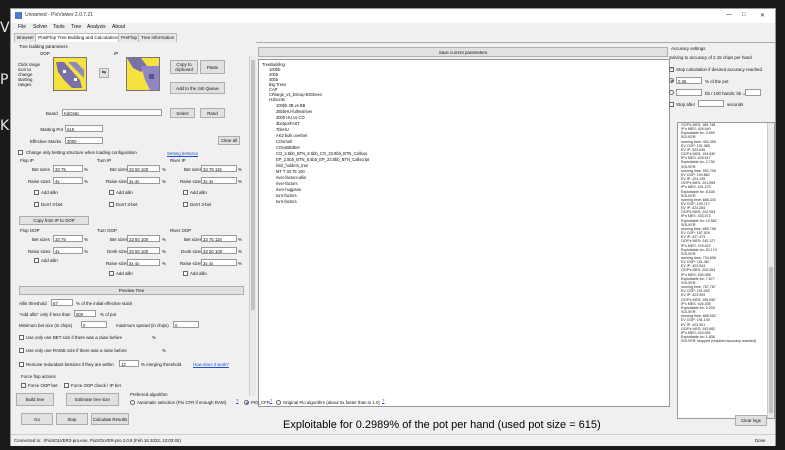 The image size is (785, 450). What do you see at coordinates (291, 135) in the screenshot?
I see `tree-item: AK2 bulk overbet` at bounding box center [291, 135].